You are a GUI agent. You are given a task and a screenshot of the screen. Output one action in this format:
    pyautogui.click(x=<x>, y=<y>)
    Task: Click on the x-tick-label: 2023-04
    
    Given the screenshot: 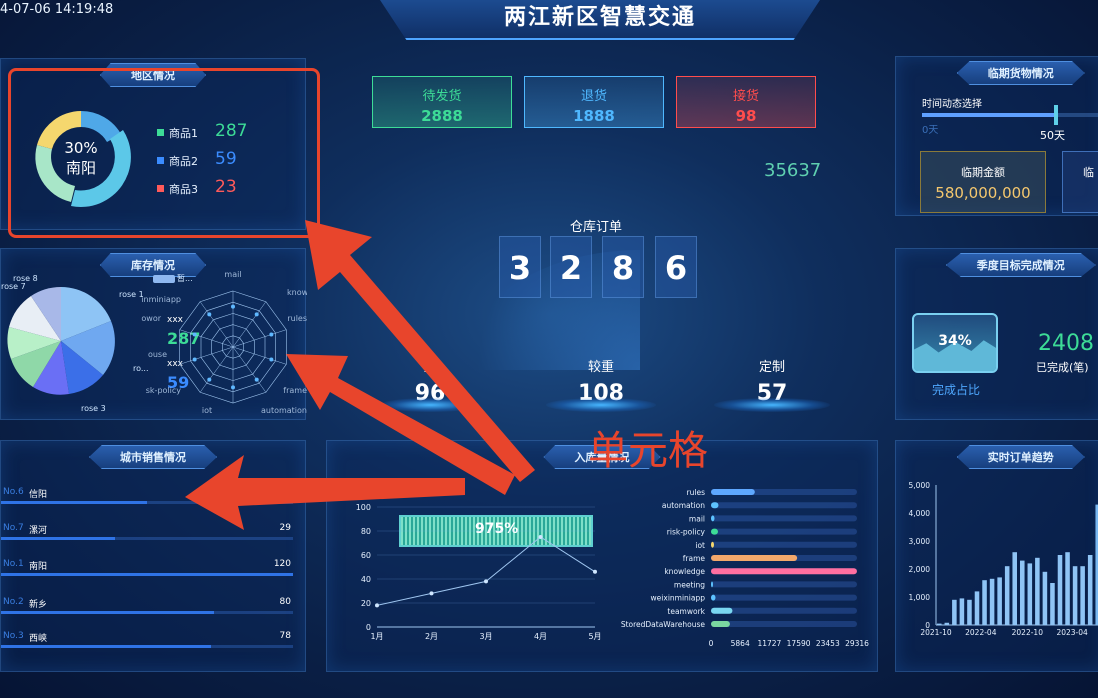 What is the action you would take?
    pyautogui.click(x=1072, y=632)
    